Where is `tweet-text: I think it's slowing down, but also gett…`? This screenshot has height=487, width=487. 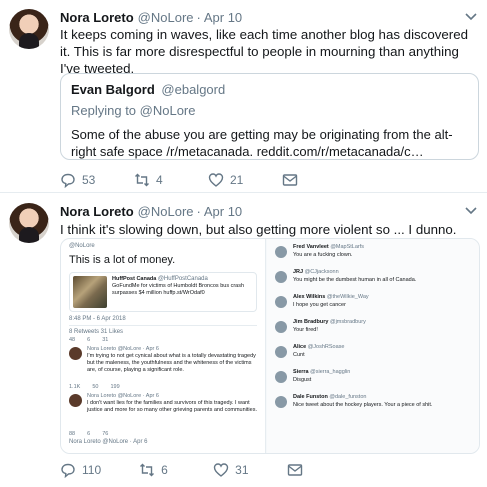
tweet-text: I think it's slowing down, but also gett… is located at coordinates (258, 229).